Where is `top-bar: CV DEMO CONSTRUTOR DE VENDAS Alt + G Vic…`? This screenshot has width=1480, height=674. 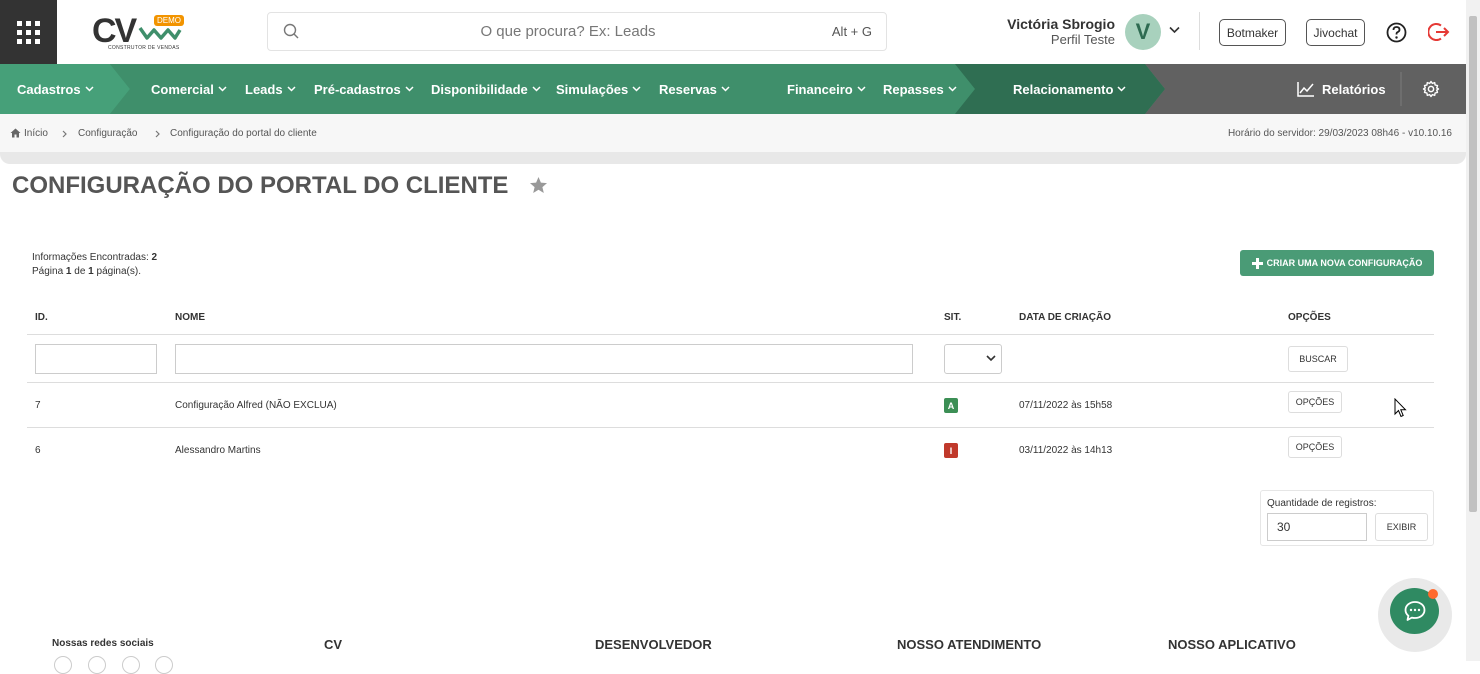 top-bar: CV DEMO CONSTRUTOR DE VENDAS Alt + G Vic… is located at coordinates (733, 32).